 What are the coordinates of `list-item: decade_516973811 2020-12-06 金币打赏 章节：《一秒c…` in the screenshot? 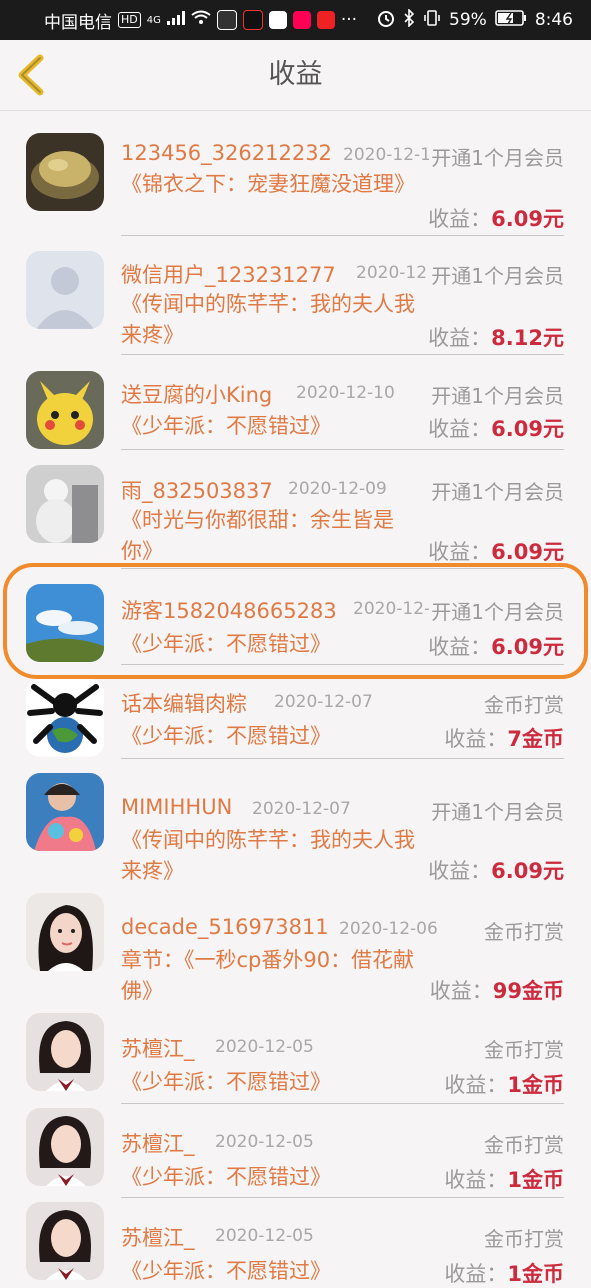 It's located at (295, 944).